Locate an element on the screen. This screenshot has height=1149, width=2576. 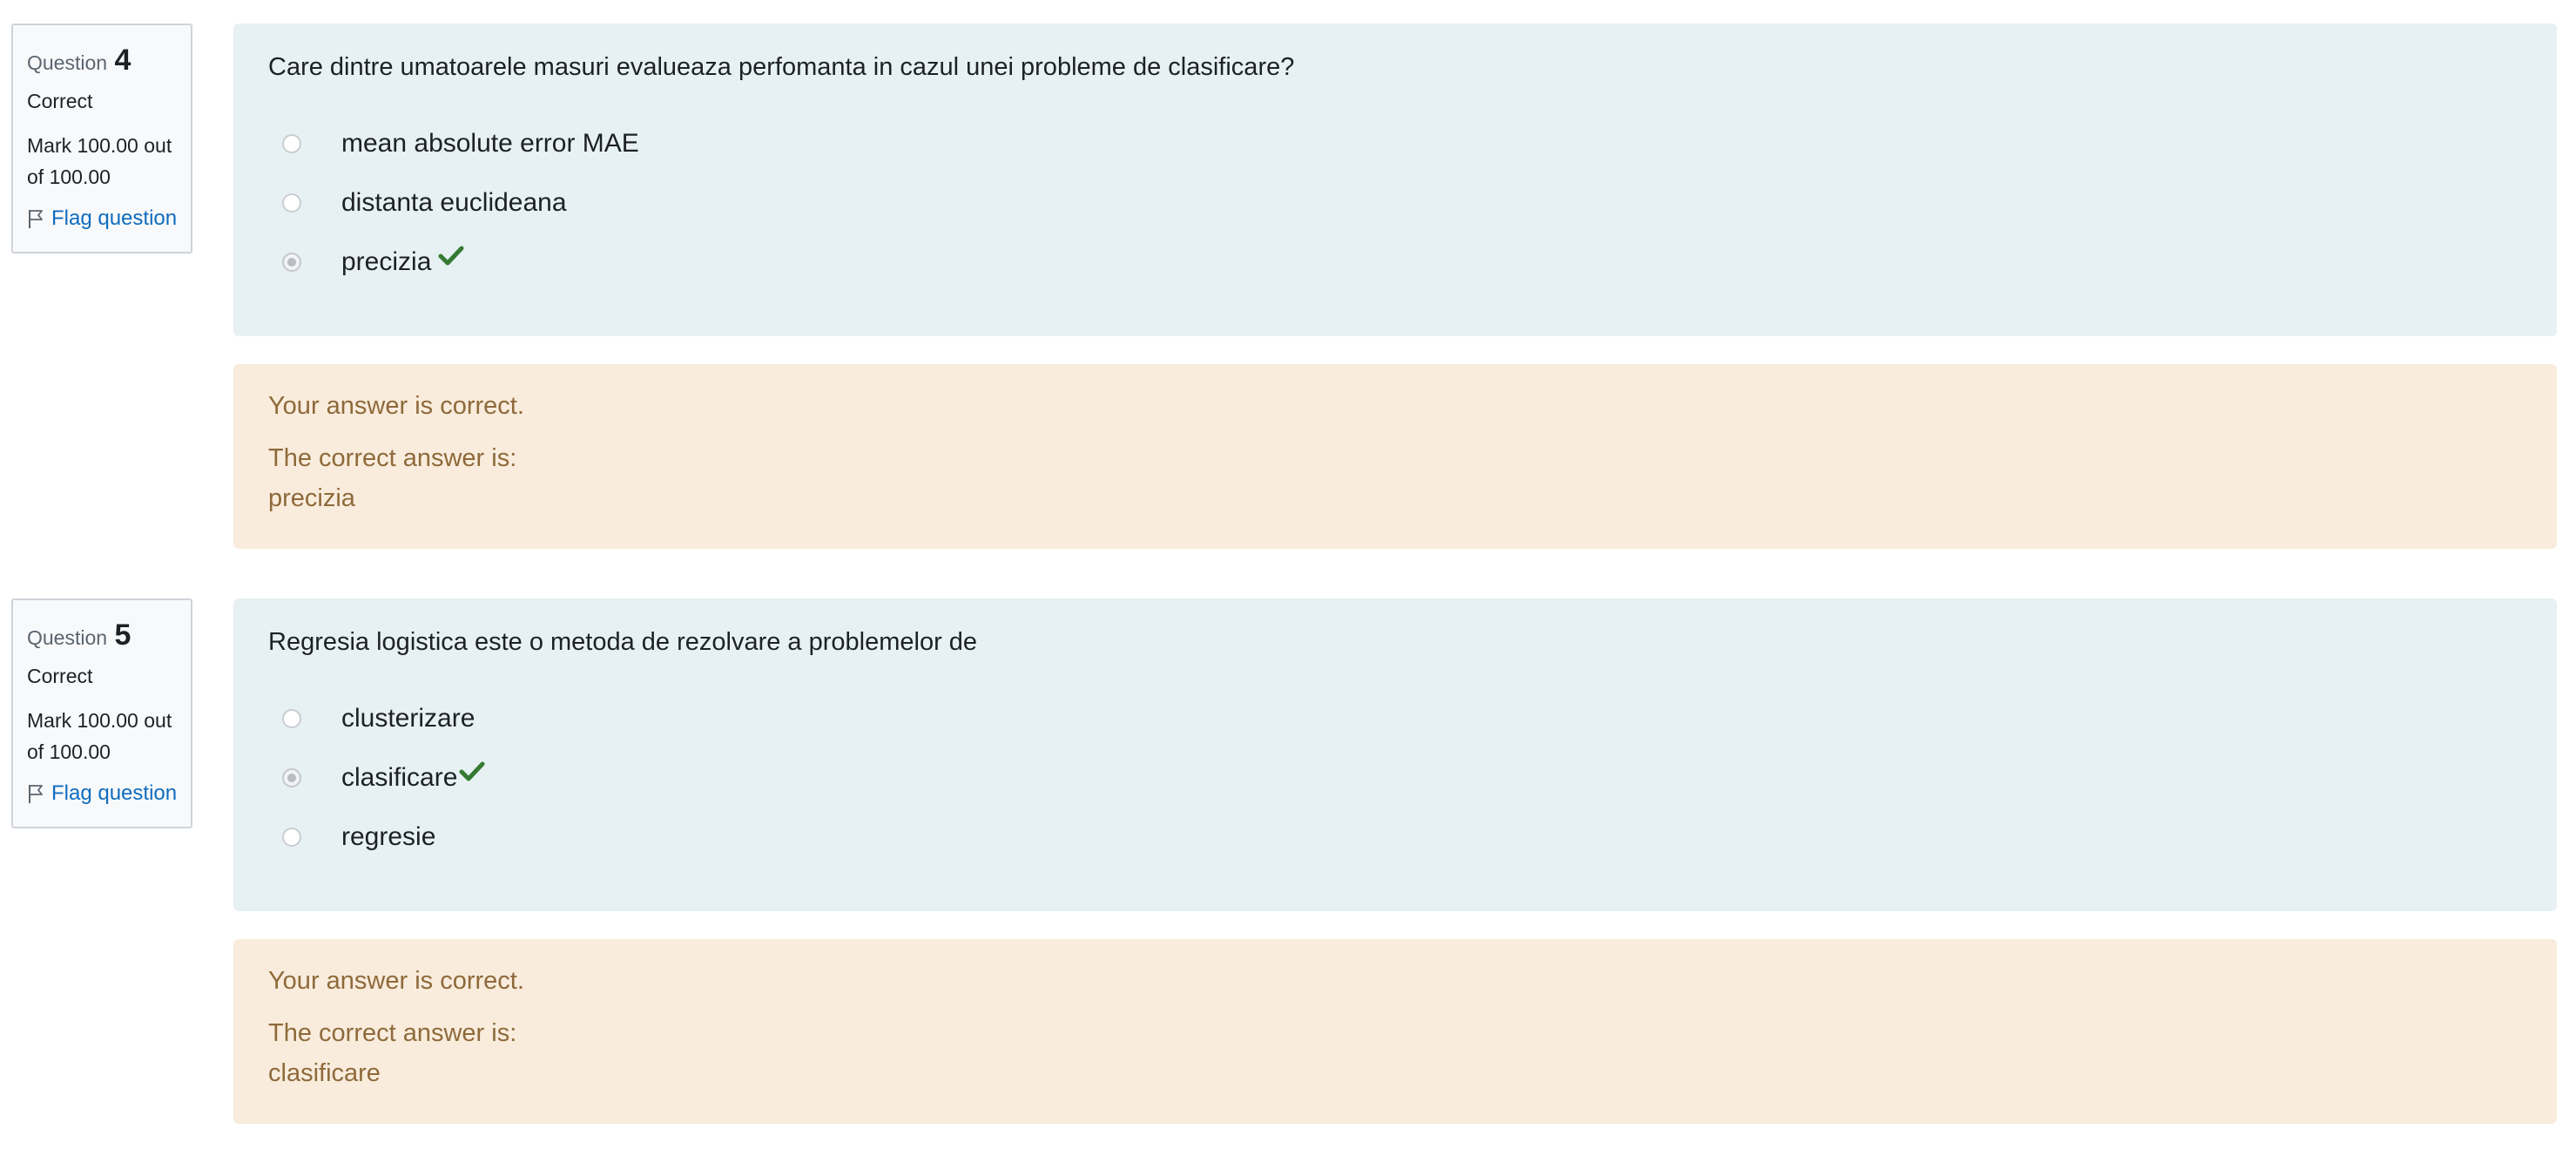
answer-label: clasificare is located at coordinates (399, 777).